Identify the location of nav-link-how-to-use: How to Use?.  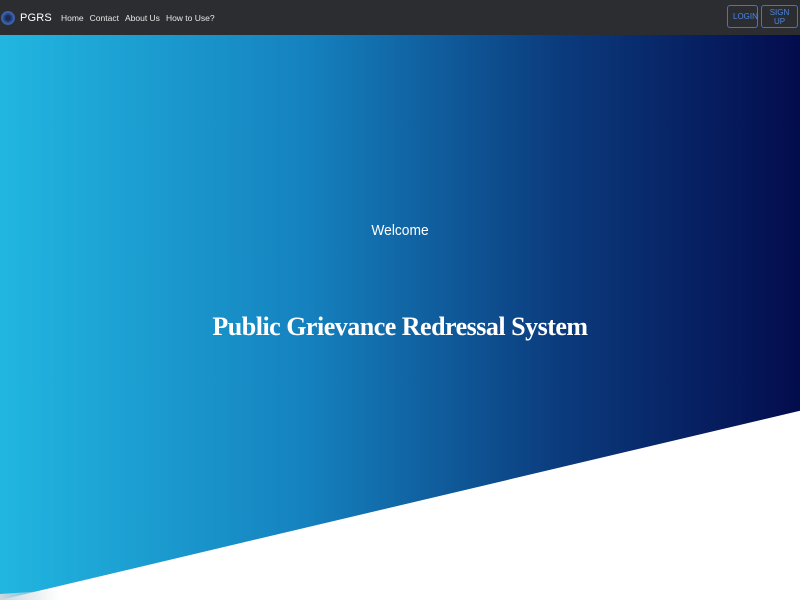
(190, 18).